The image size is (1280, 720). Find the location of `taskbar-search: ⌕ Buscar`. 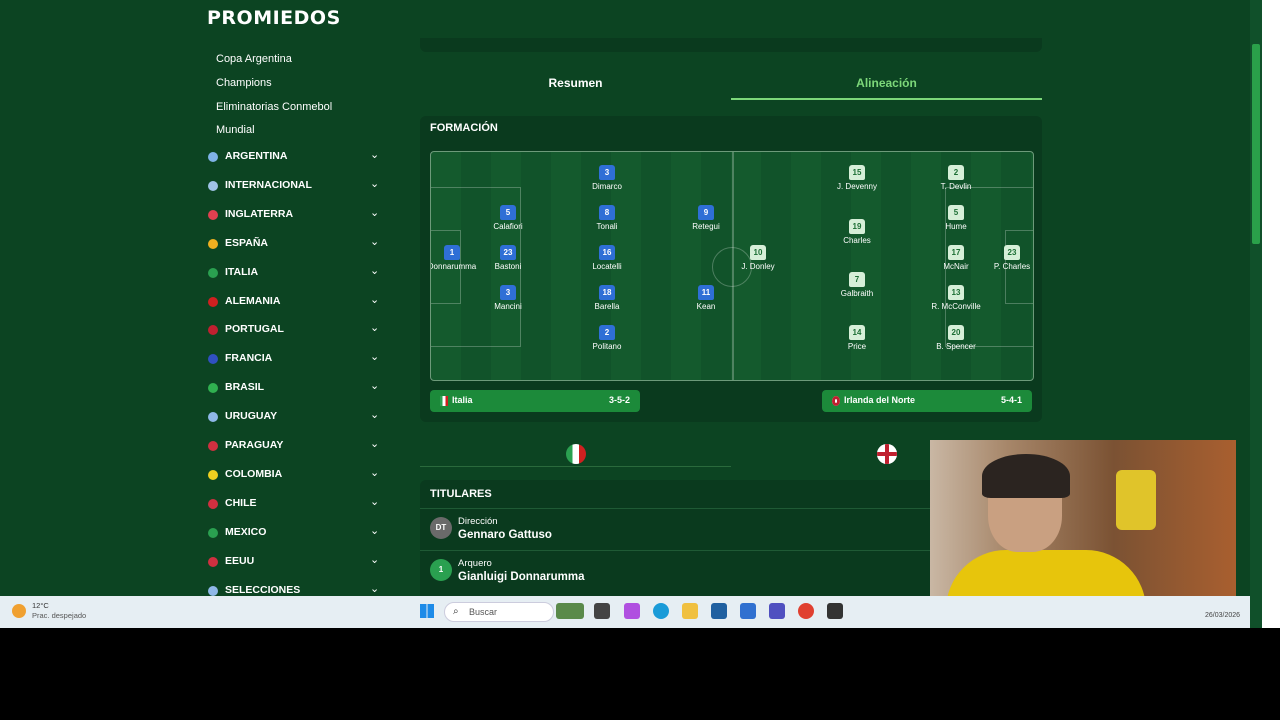

taskbar-search: ⌕ Buscar is located at coordinates (499, 612).